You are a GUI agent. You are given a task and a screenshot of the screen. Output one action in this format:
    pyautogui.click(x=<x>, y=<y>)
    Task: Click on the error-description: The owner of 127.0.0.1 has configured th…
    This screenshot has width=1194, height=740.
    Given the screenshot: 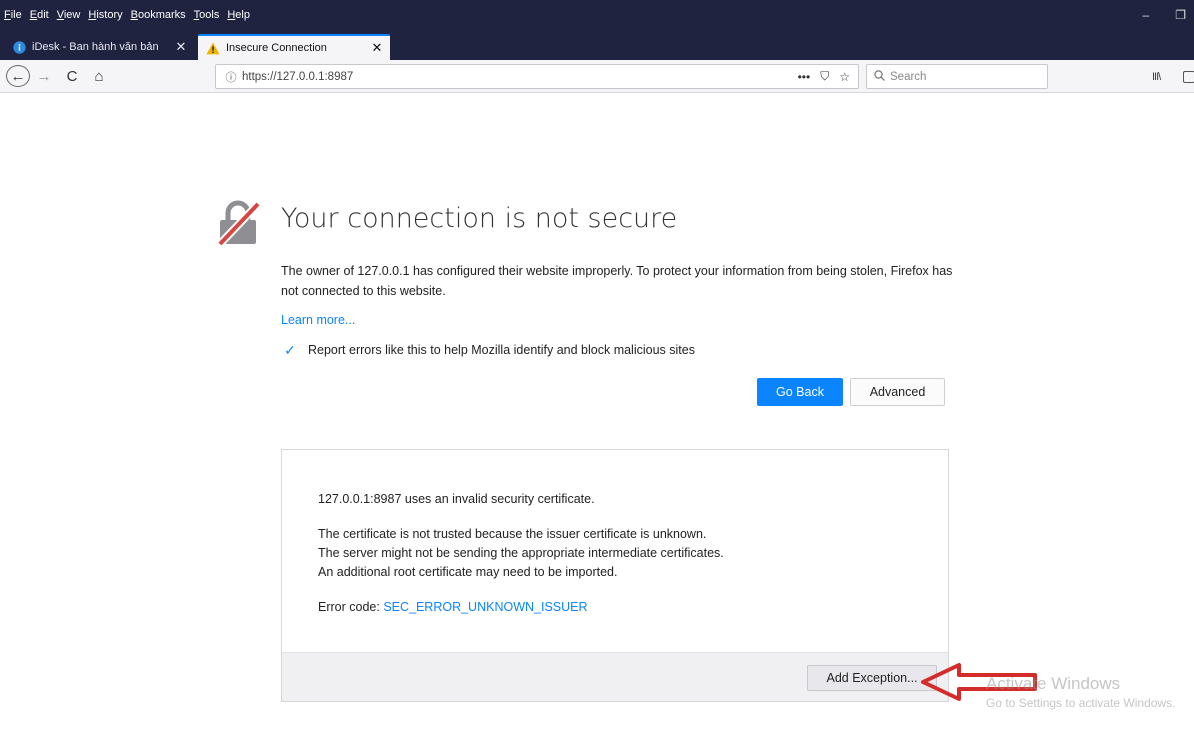 What is the action you would take?
    pyautogui.click(x=617, y=281)
    